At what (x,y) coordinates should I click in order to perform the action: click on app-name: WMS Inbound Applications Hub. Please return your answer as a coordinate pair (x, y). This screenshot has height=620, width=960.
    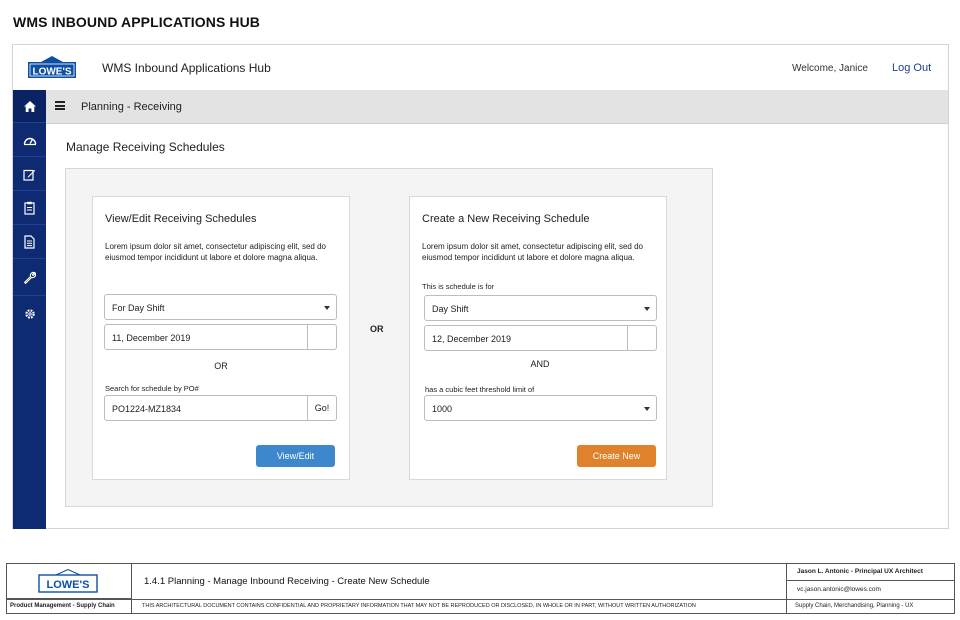
    Looking at the image, I should click on (186, 68).